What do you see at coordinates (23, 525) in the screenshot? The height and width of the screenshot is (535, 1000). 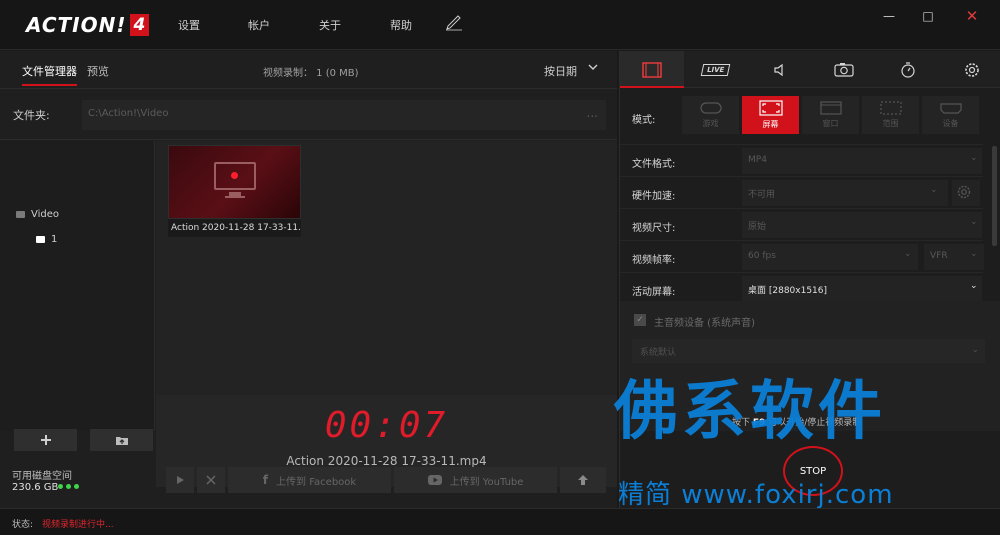 I see `status-label: 状态:` at bounding box center [23, 525].